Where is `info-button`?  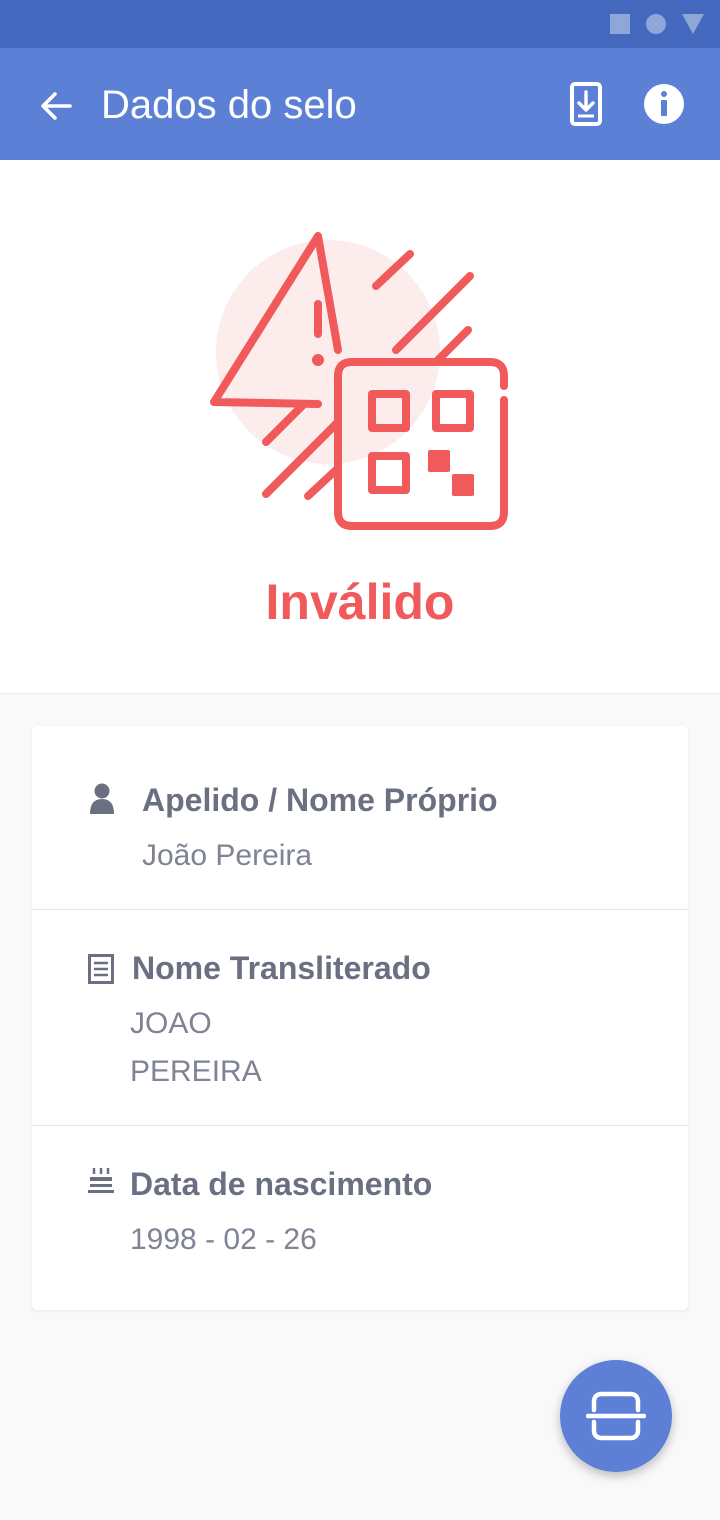
info-button is located at coordinates (664, 104).